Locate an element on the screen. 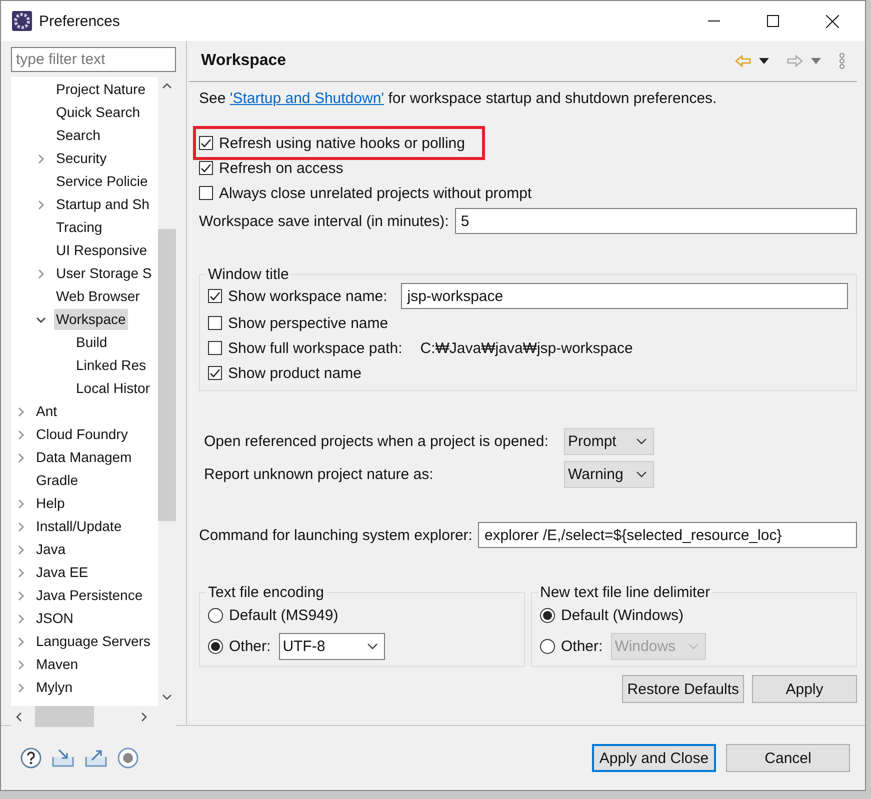 The image size is (871, 799). tree-item: Build is located at coordinates (92, 342).